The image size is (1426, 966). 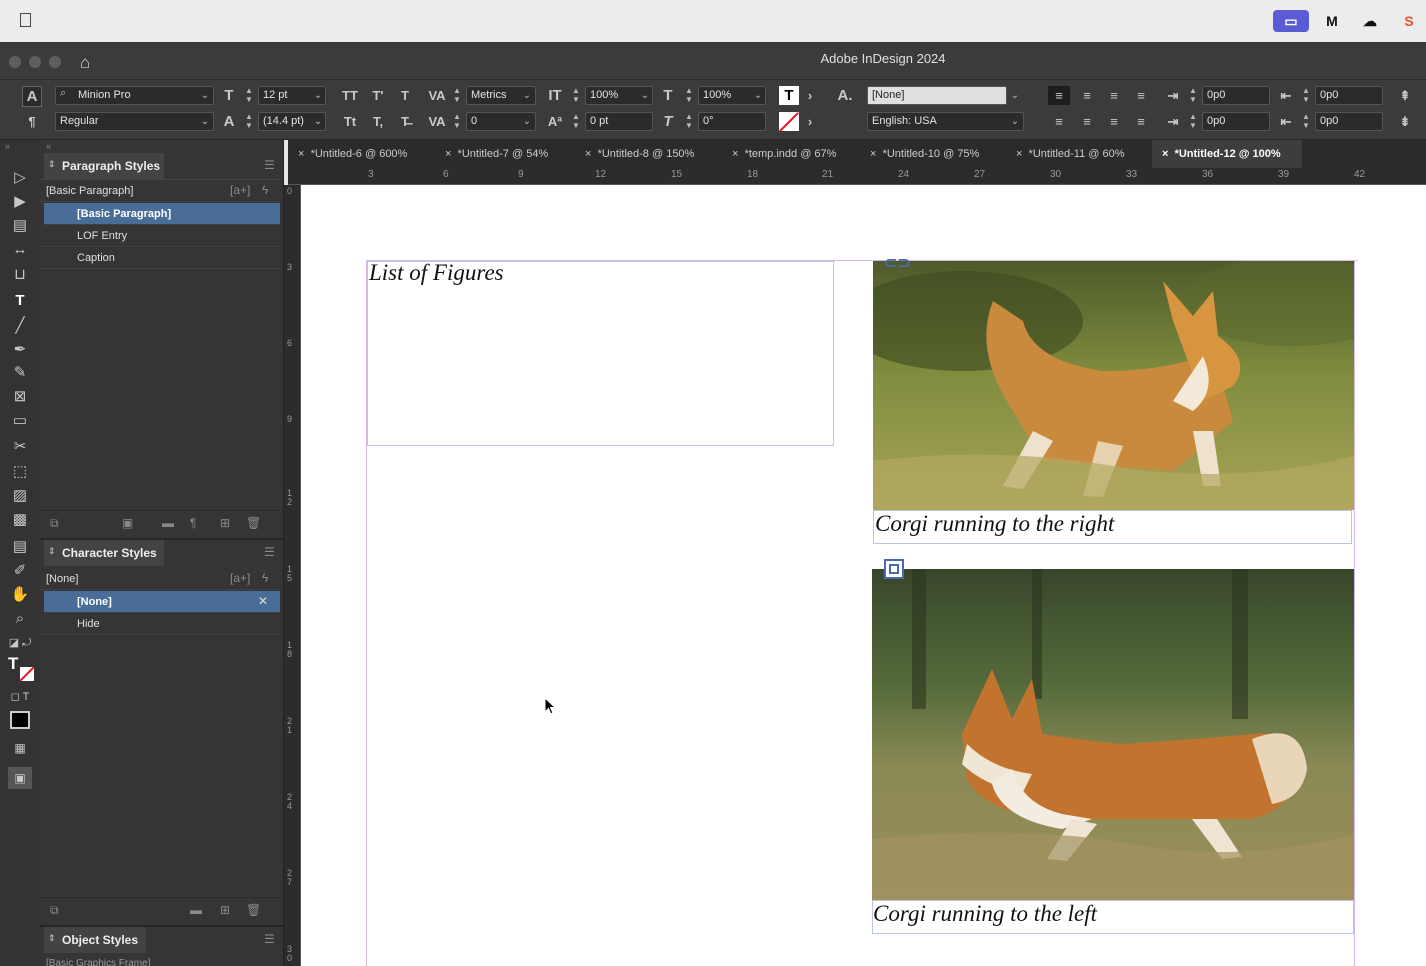 I want to click on small-caps-icon: Tt, so click(x=350, y=121).